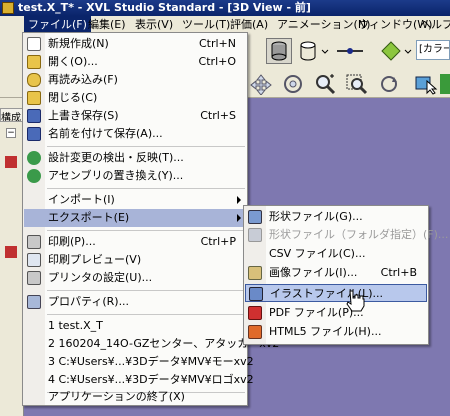  Describe the element at coordinates (255, 332) in the screenshot. I see `html5-file-icon` at that location.